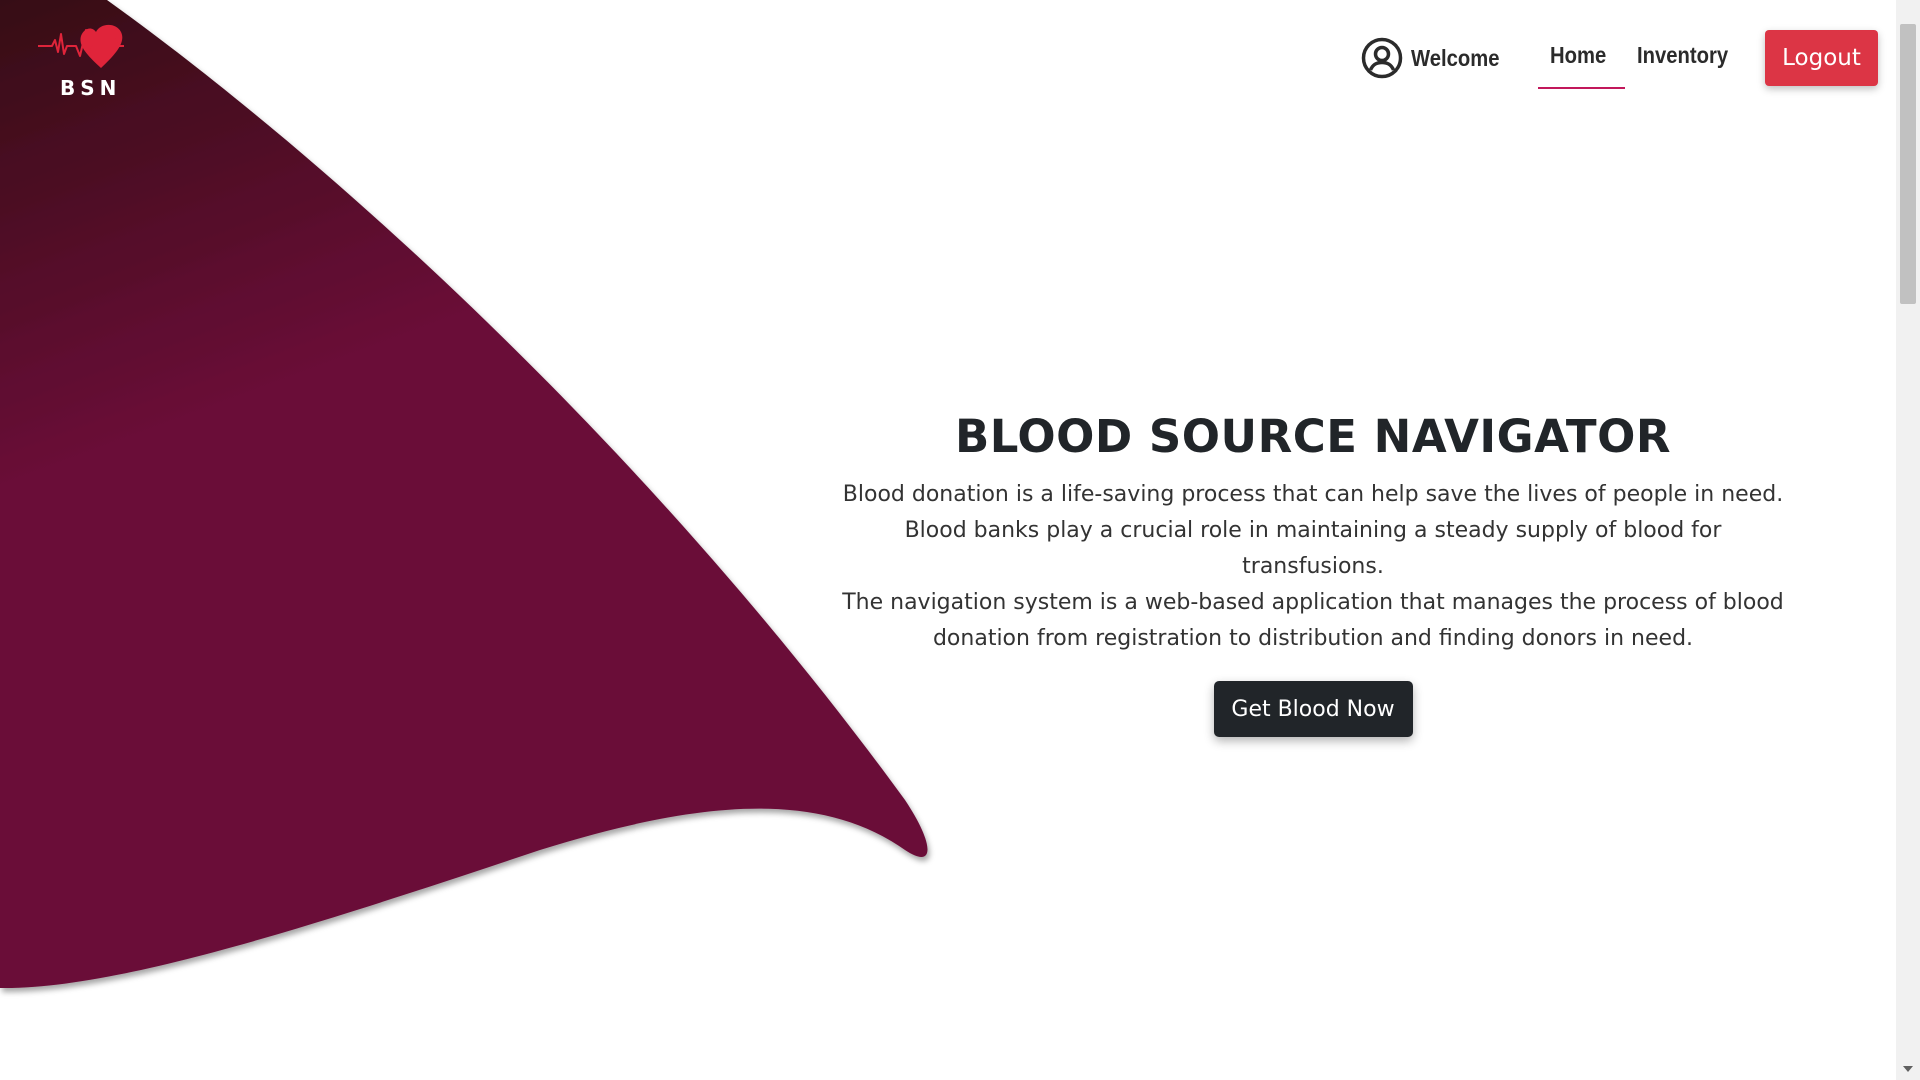 This screenshot has height=1080, width=1920. Describe the element at coordinates (81, 46) in the screenshot. I see `heart-pulse-icon` at that location.